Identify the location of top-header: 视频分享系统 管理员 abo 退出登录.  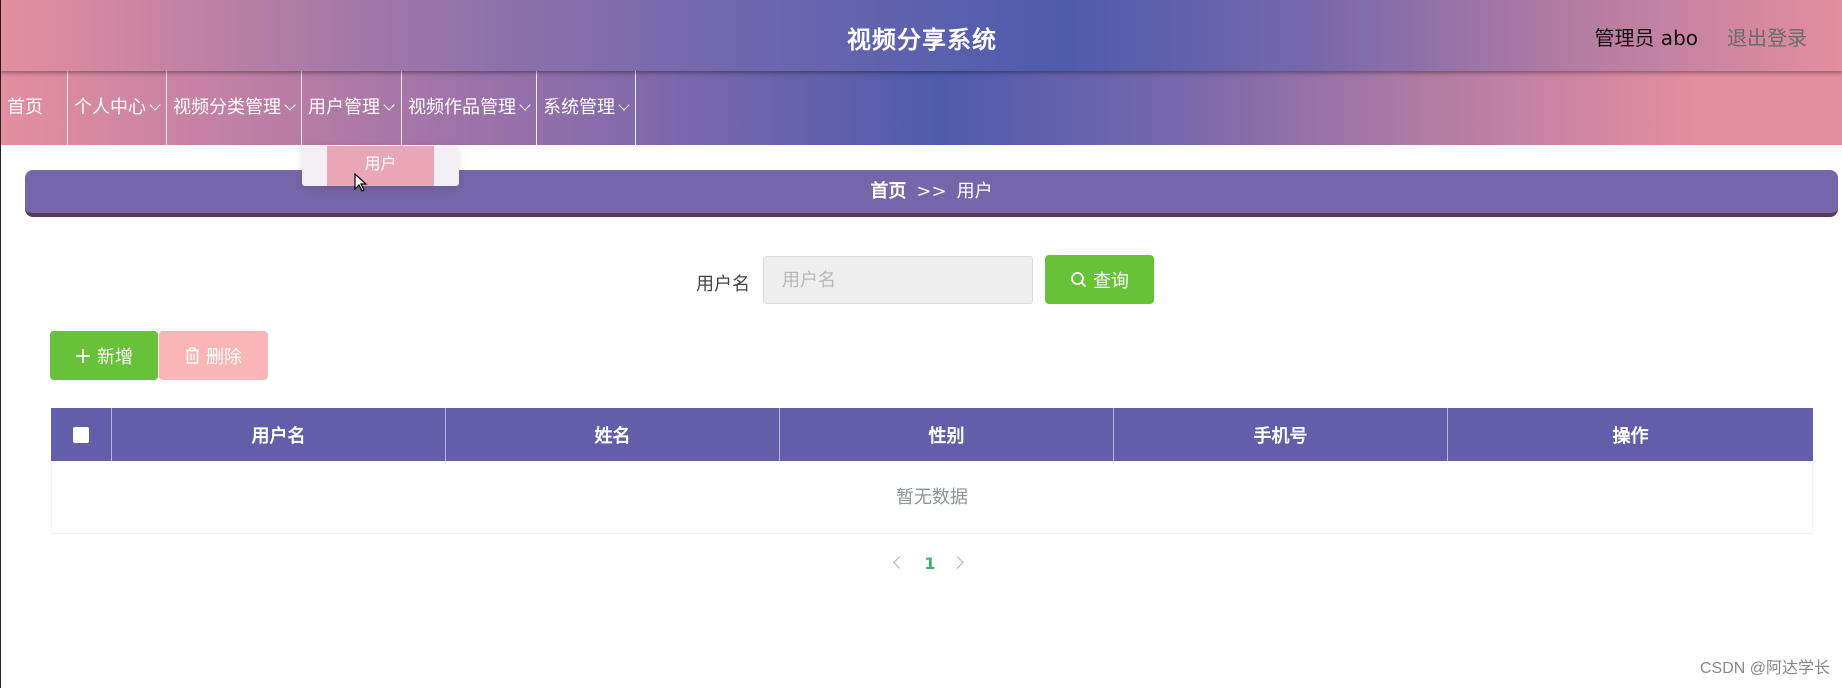
(921, 35).